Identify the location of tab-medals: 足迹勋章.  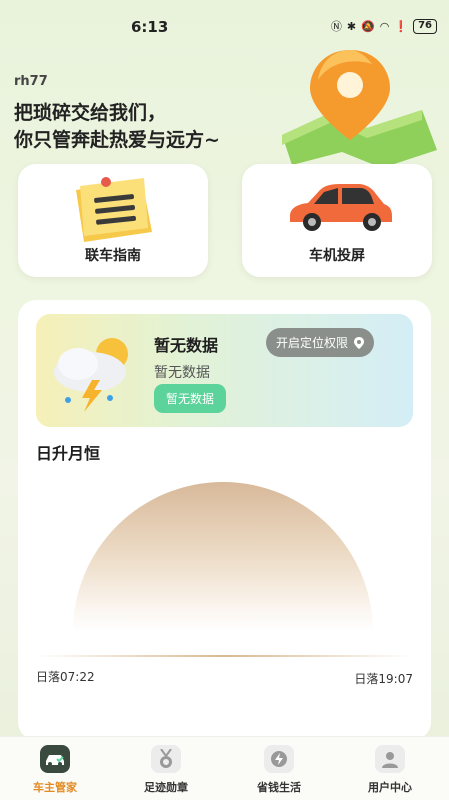
(166, 770).